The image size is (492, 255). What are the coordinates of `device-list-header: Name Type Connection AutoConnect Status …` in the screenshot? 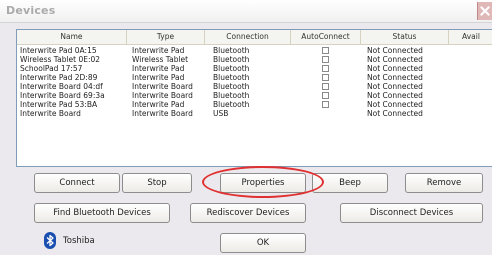 It's located at (254, 37).